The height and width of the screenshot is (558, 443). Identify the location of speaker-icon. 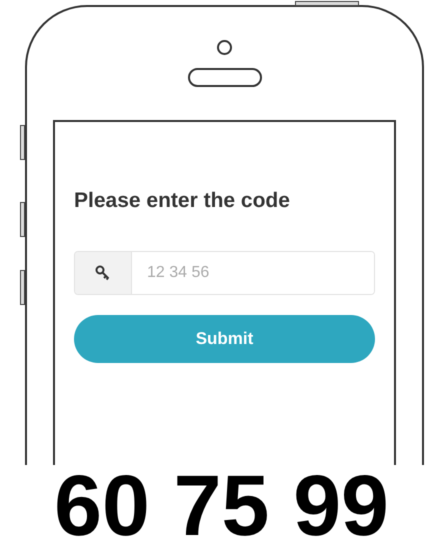
(225, 77).